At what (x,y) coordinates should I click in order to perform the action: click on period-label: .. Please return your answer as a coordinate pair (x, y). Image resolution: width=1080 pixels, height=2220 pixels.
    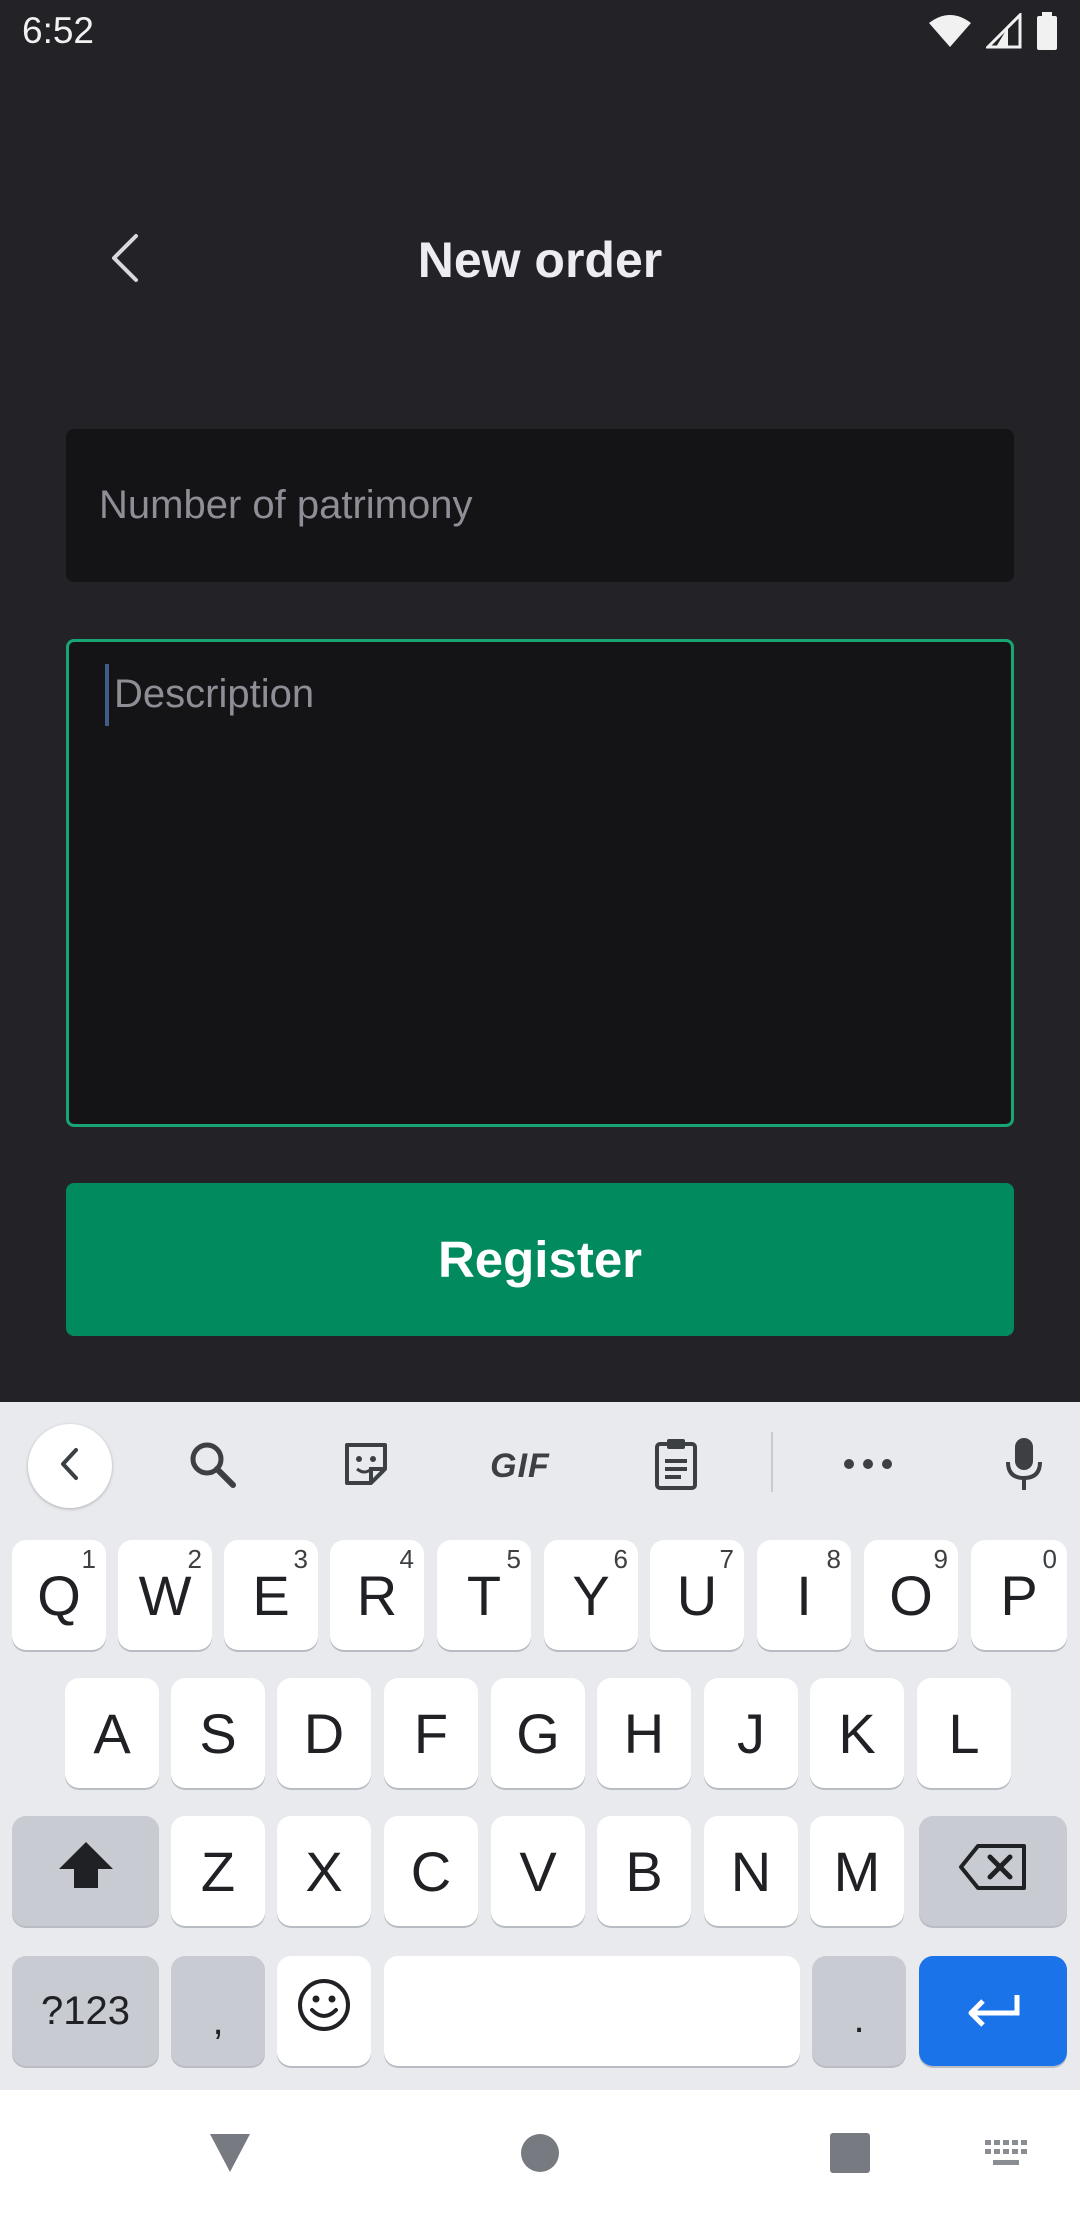
    Looking at the image, I should click on (859, 2018).